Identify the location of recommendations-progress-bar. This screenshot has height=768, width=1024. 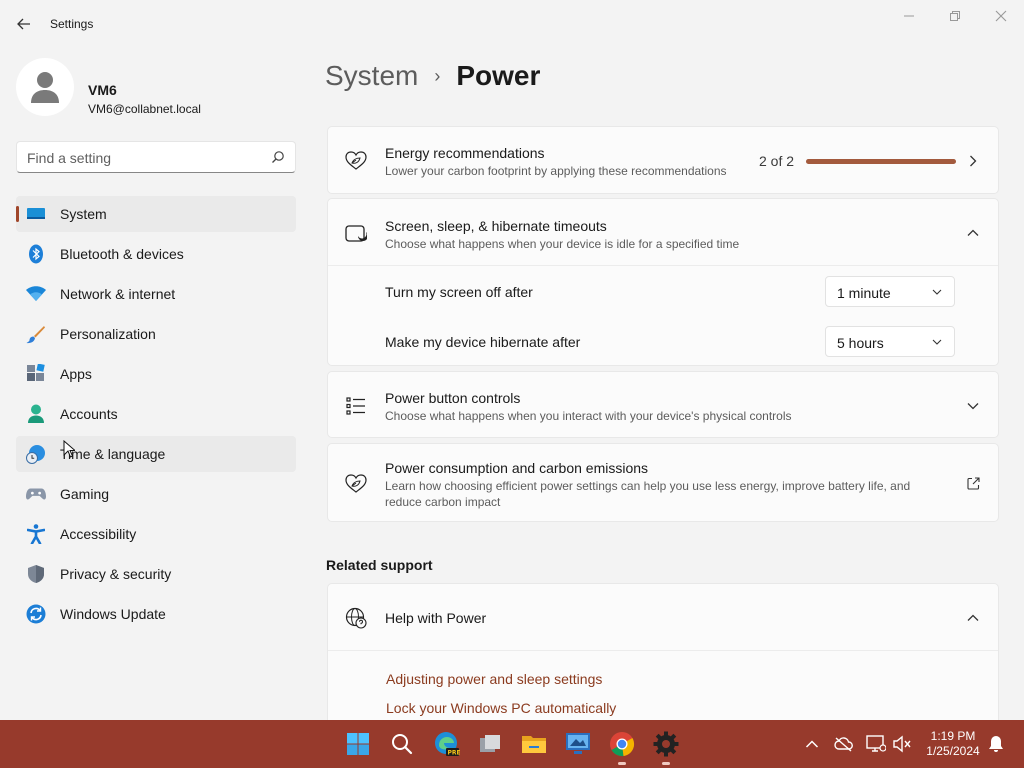
(881, 161).